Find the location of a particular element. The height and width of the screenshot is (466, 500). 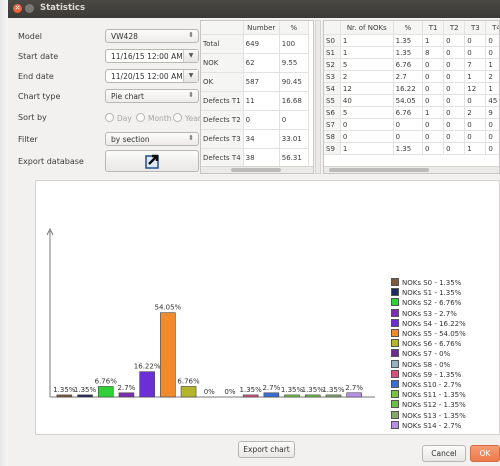

radio-icon is located at coordinates (177, 117).